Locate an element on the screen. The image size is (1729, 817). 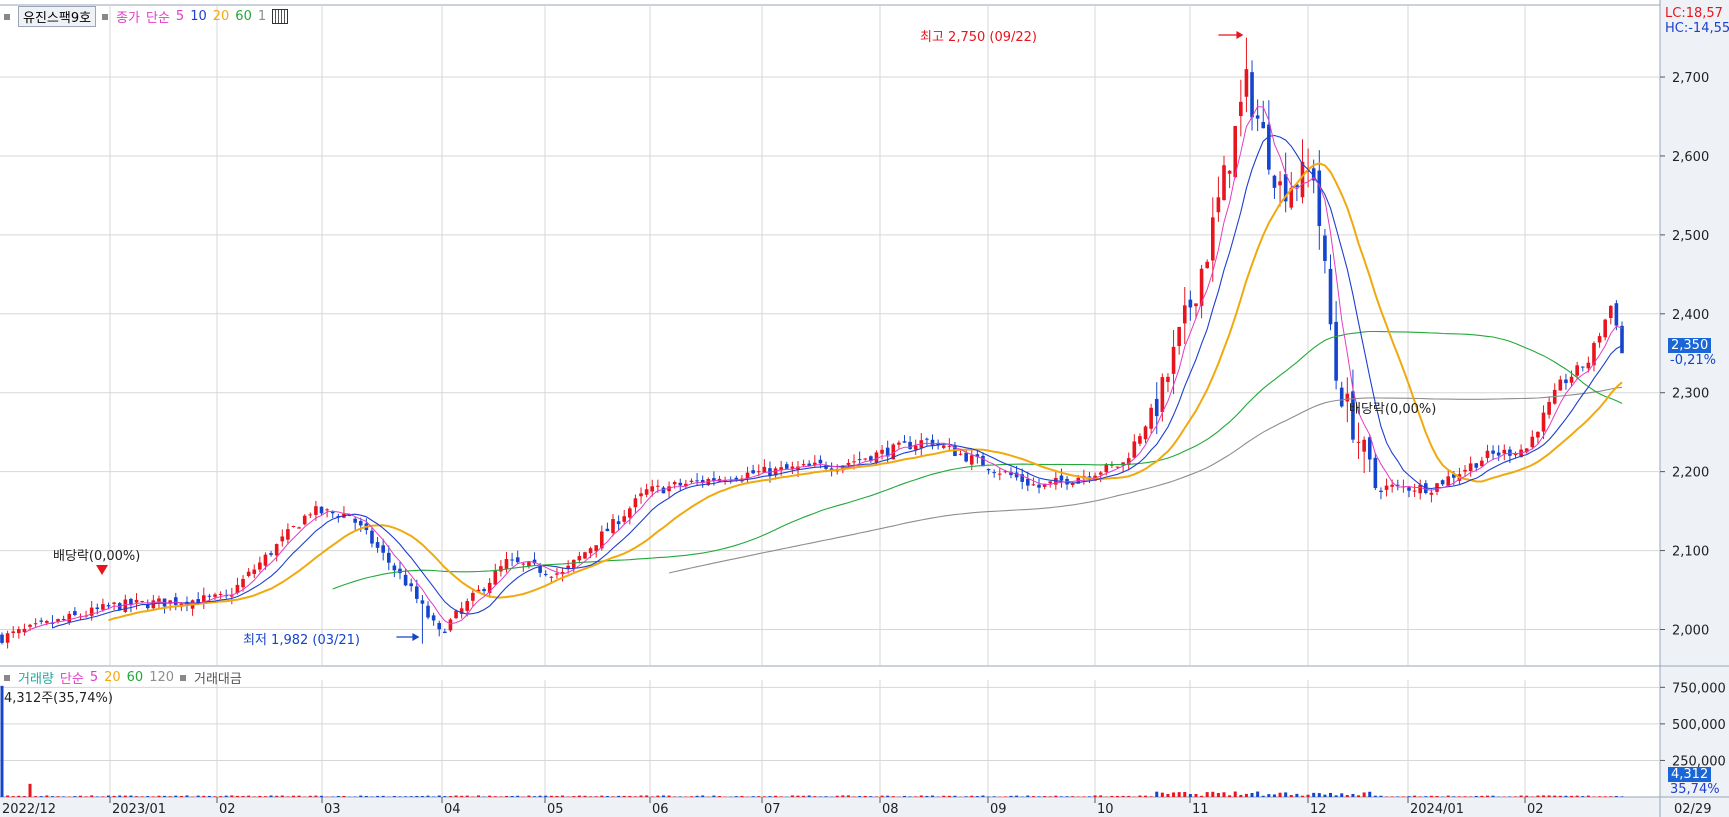
y-tick-label: 2,200 is located at coordinates (1690, 473).